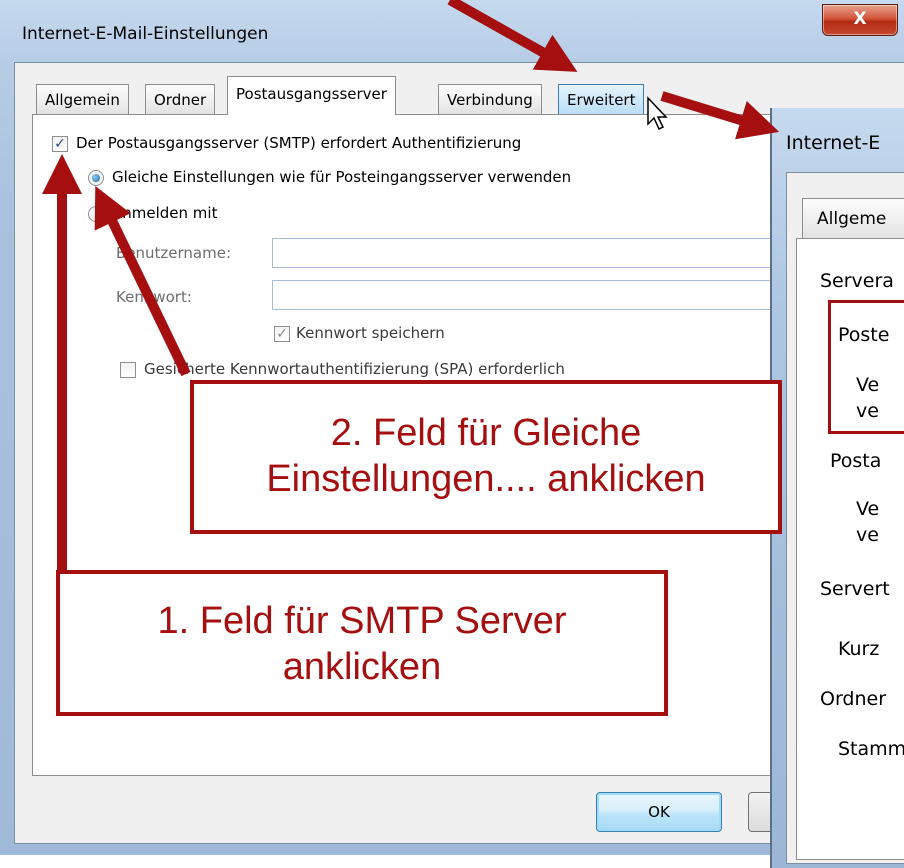 The image size is (904, 868). What do you see at coordinates (60, 144) in the screenshot?
I see `smtp-auth-checkbox: ✓` at bounding box center [60, 144].